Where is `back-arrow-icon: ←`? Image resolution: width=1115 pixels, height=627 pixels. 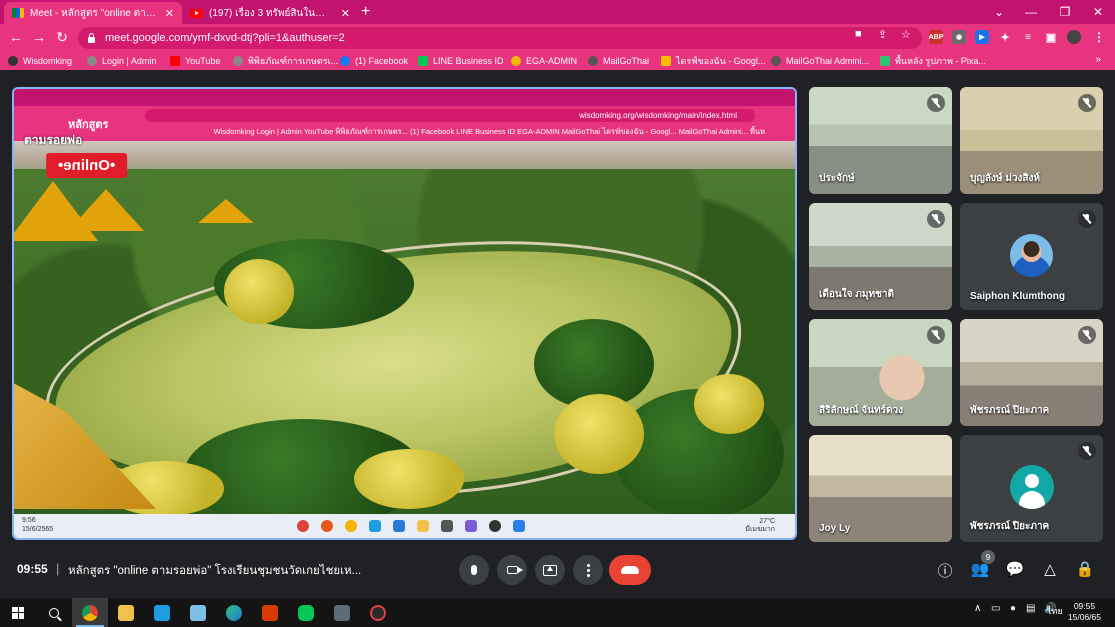
back-arrow-icon: ← is located at coordinates (16, 37).